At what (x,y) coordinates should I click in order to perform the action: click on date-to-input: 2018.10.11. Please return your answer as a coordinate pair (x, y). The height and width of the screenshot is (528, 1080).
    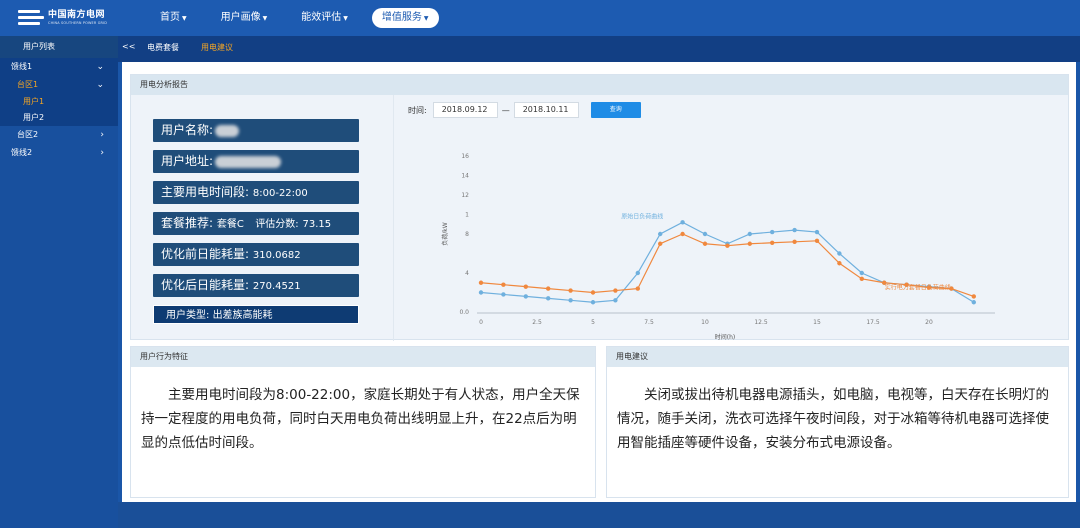
    Looking at the image, I should click on (546, 110).